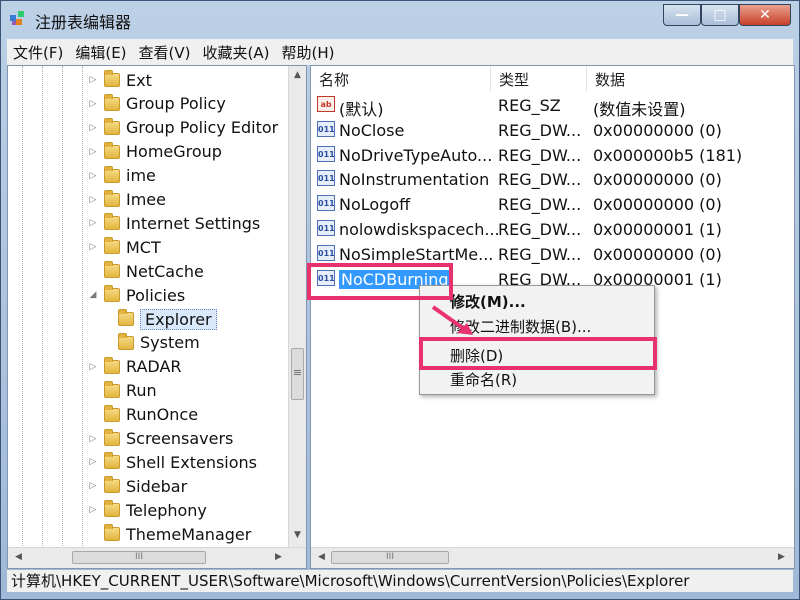 The width and height of the screenshot is (800, 600). I want to click on tree-node: ▷ Telephony, so click(147, 510).